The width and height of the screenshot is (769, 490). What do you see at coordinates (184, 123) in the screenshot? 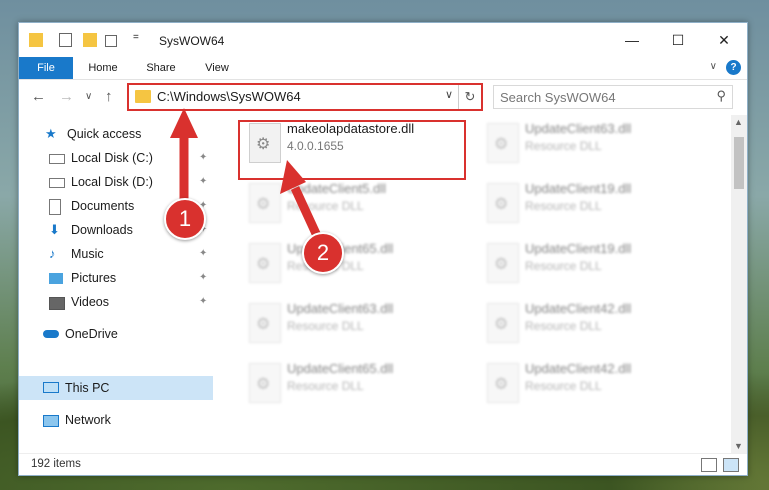
I see `arrow-1-head` at bounding box center [184, 123].